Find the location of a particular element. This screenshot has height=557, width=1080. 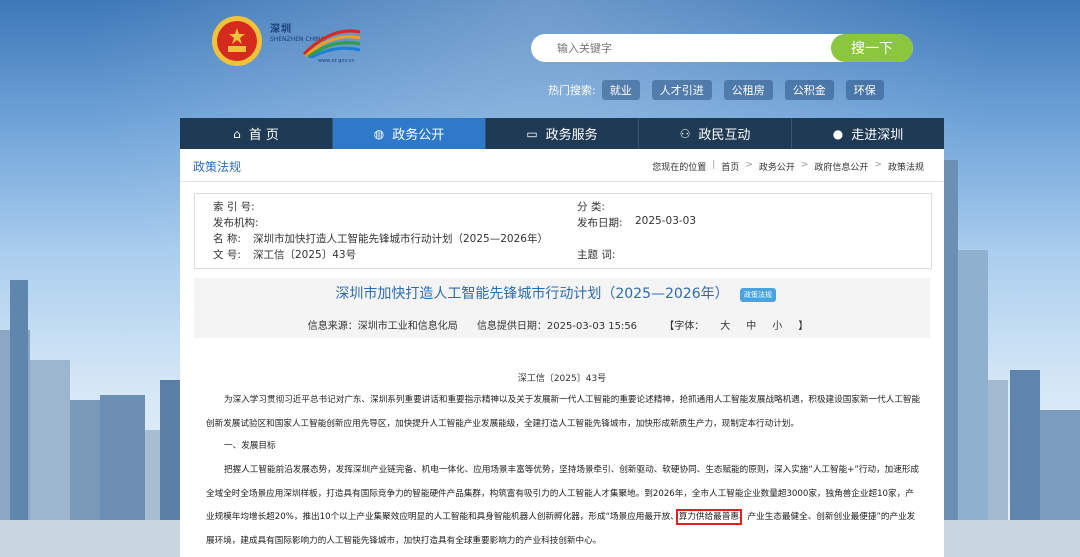

document-title-text: 深圳市加快打造人工智能先锋城市行动计划（2025—2026年） is located at coordinates (532, 294).